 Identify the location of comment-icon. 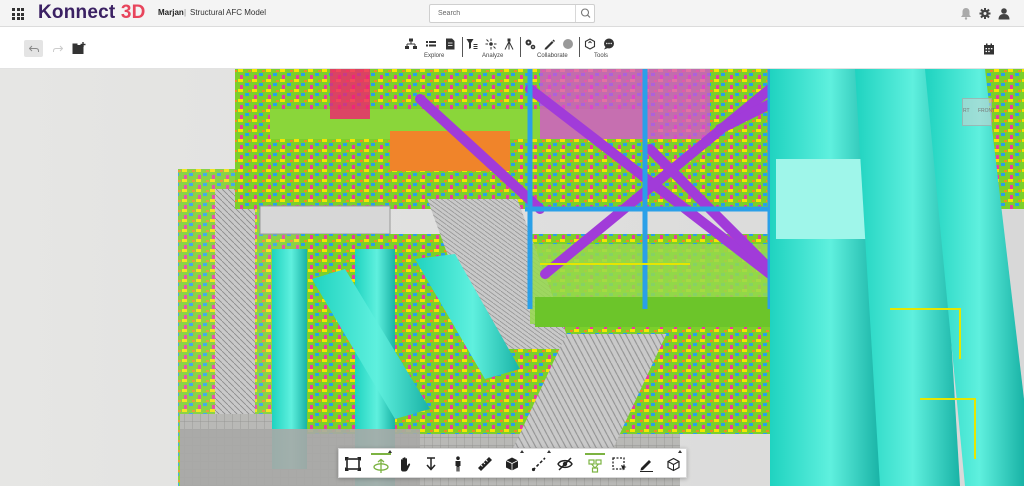
(609, 44).